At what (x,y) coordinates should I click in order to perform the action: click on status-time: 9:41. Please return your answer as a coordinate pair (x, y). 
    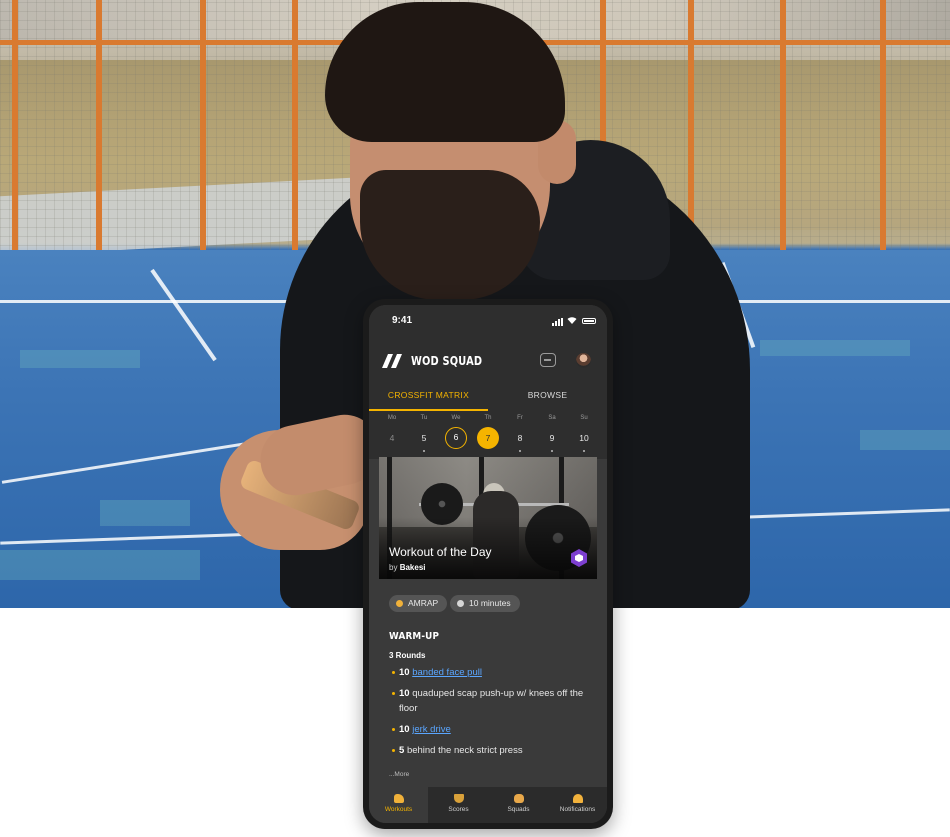
    Looking at the image, I should click on (402, 320).